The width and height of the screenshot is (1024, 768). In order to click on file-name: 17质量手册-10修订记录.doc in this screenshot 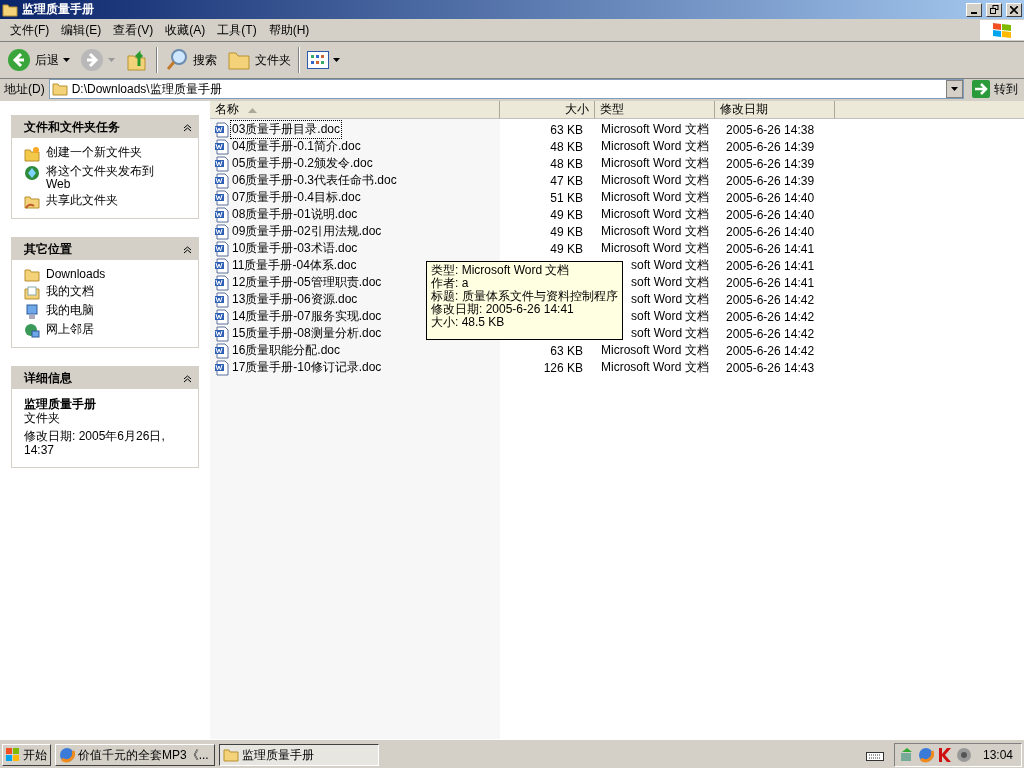, I will do `click(307, 367)`.